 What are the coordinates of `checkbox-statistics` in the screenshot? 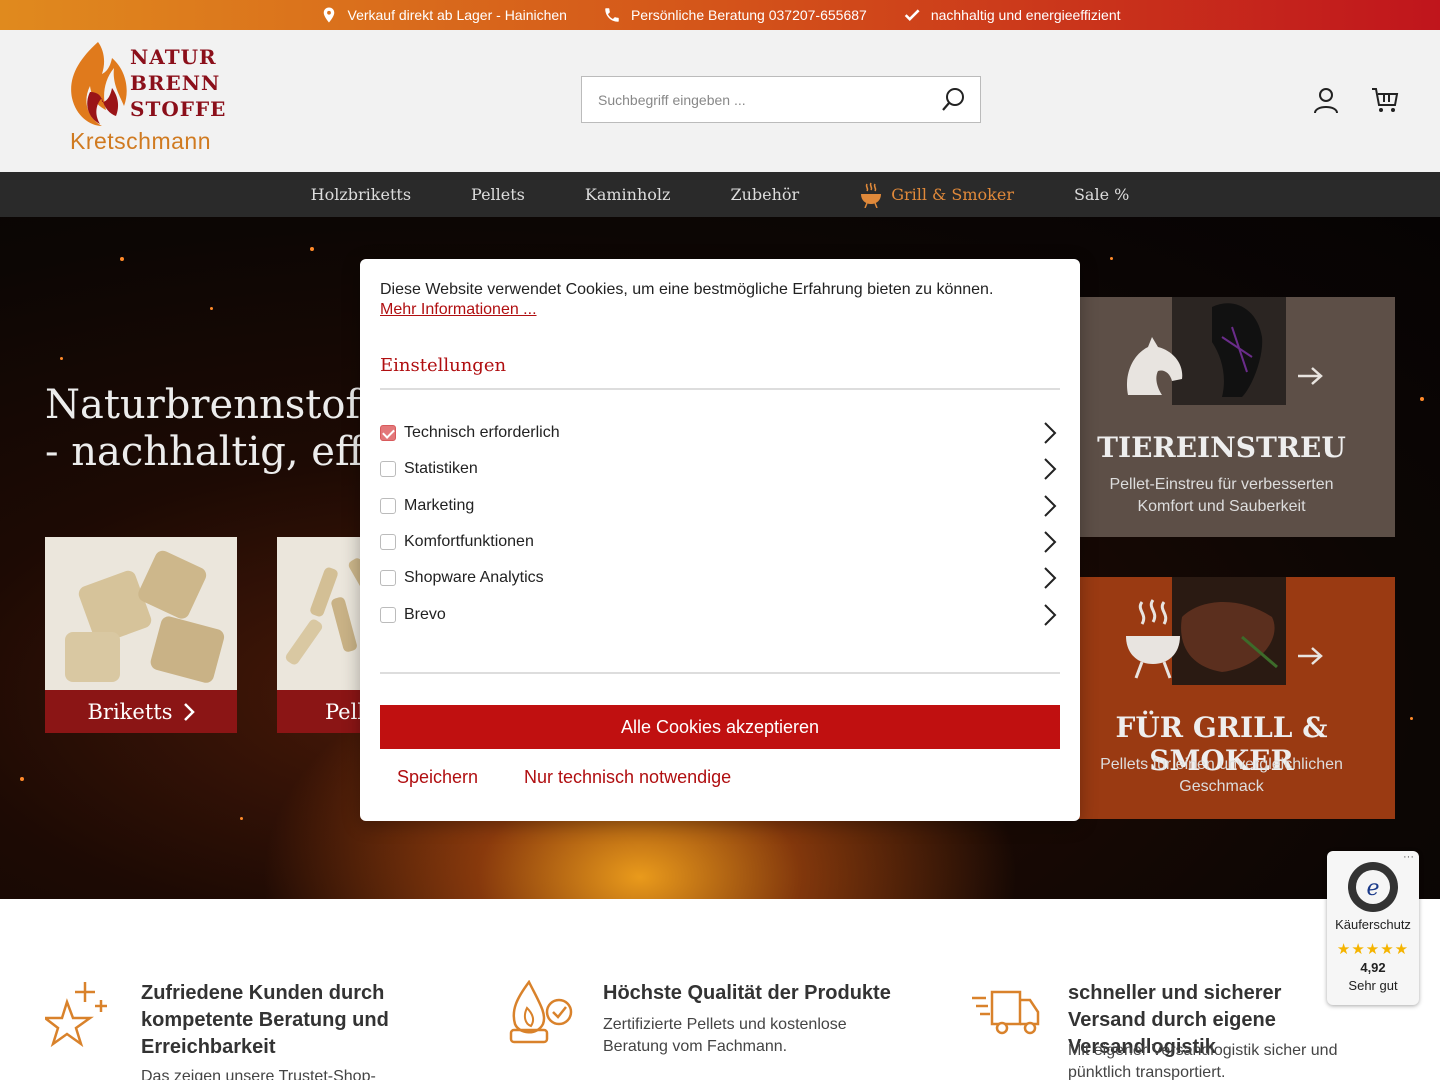 It's located at (388, 469).